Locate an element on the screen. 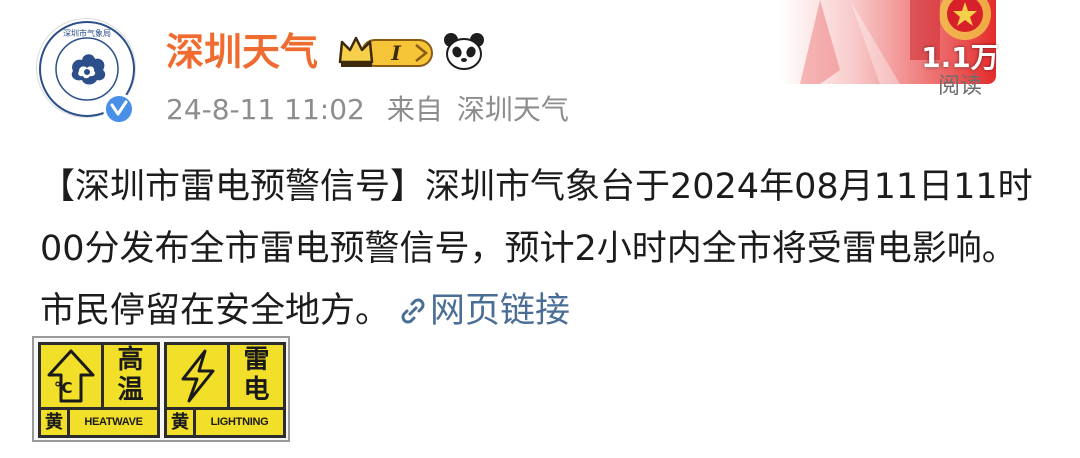 This screenshot has width=1080, height=458. vip-level: I is located at coordinates (395, 53).